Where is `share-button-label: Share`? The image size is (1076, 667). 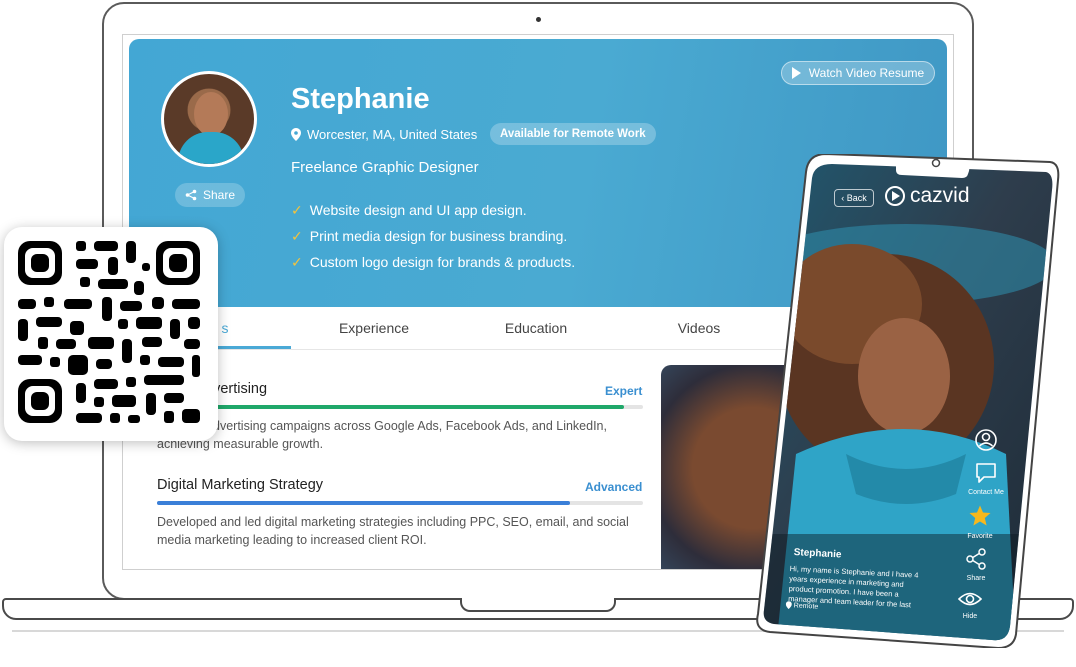 share-button-label: Share is located at coordinates (219, 195).